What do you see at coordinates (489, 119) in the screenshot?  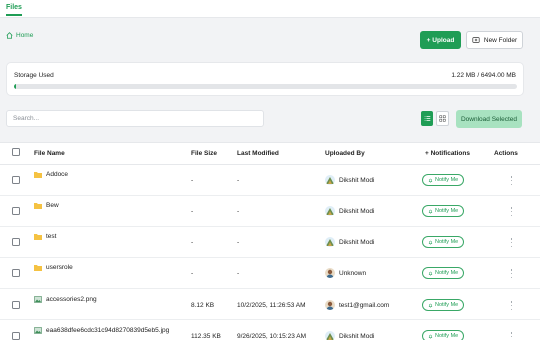 I see `download-selected-button: Download Selected` at bounding box center [489, 119].